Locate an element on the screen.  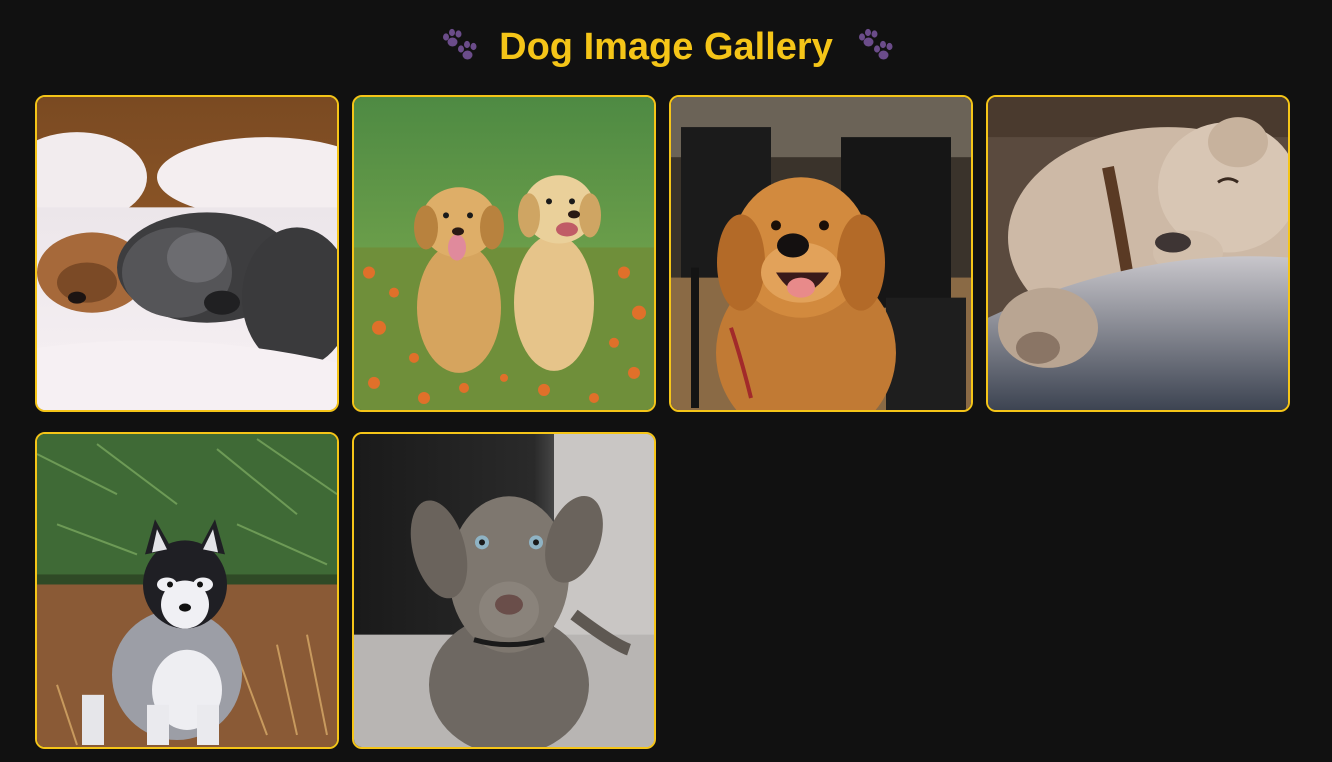
sleeping-dogs-photo is located at coordinates (187, 253).